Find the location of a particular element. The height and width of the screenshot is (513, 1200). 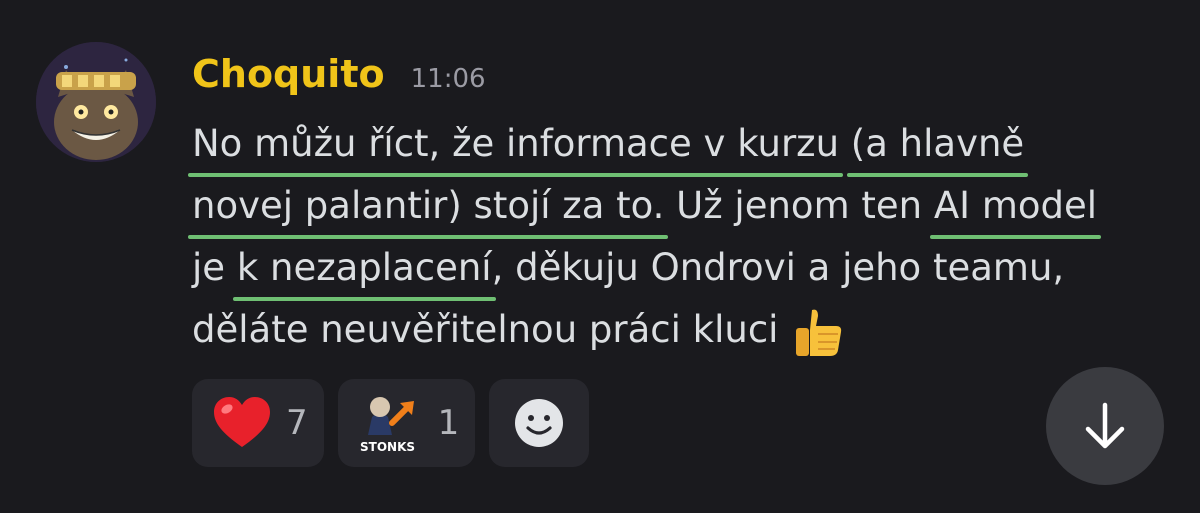

message-line: děláte neuvěřitelnou práci kluci is located at coordinates (687, 330).